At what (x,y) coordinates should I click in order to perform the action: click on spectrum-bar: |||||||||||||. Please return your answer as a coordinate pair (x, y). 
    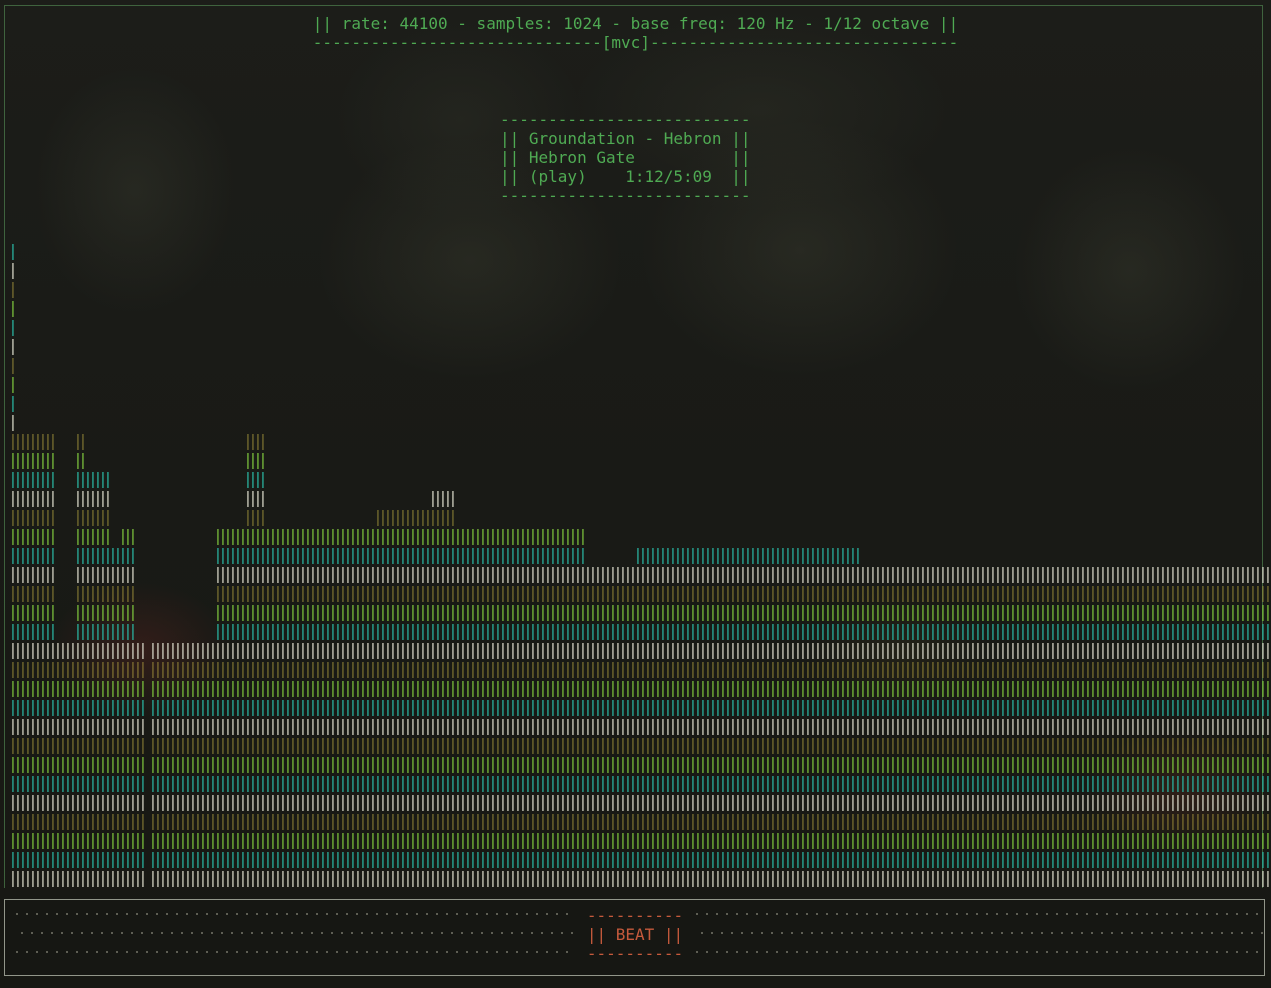
    Looking at the image, I should click on (143, 763).